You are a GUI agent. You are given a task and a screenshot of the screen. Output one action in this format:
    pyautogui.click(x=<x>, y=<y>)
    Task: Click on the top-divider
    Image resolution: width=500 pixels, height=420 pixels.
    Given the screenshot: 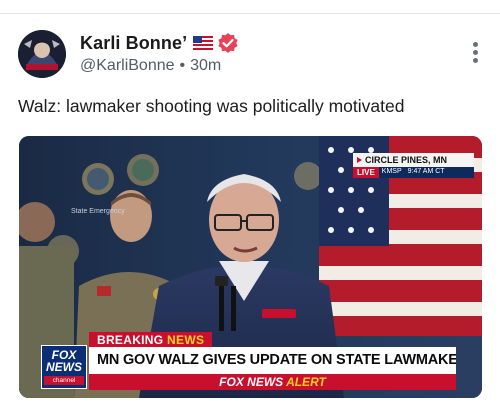 What is the action you would take?
    pyautogui.click(x=250, y=13)
    